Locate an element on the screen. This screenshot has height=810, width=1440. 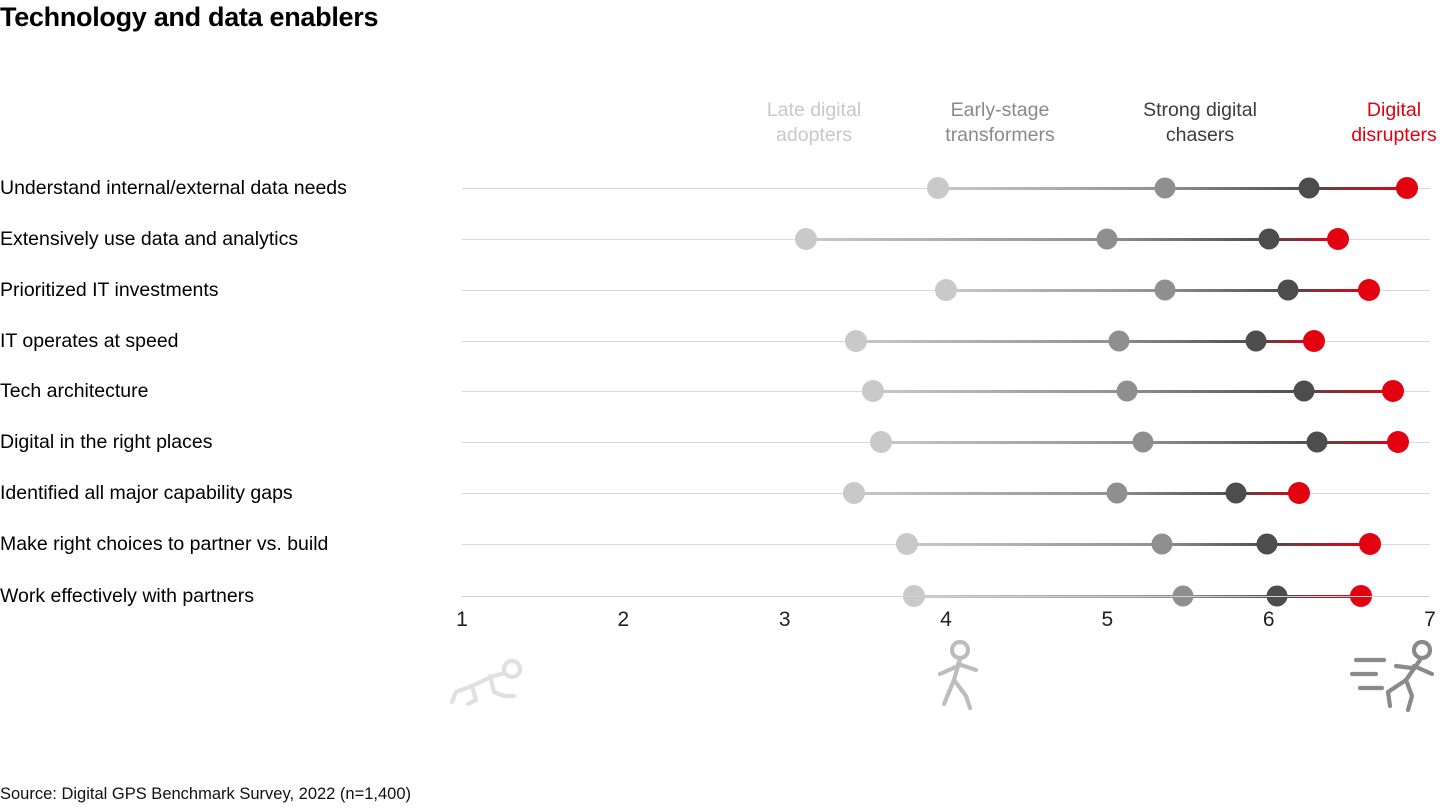
axis-baseline is located at coordinates (946, 596).